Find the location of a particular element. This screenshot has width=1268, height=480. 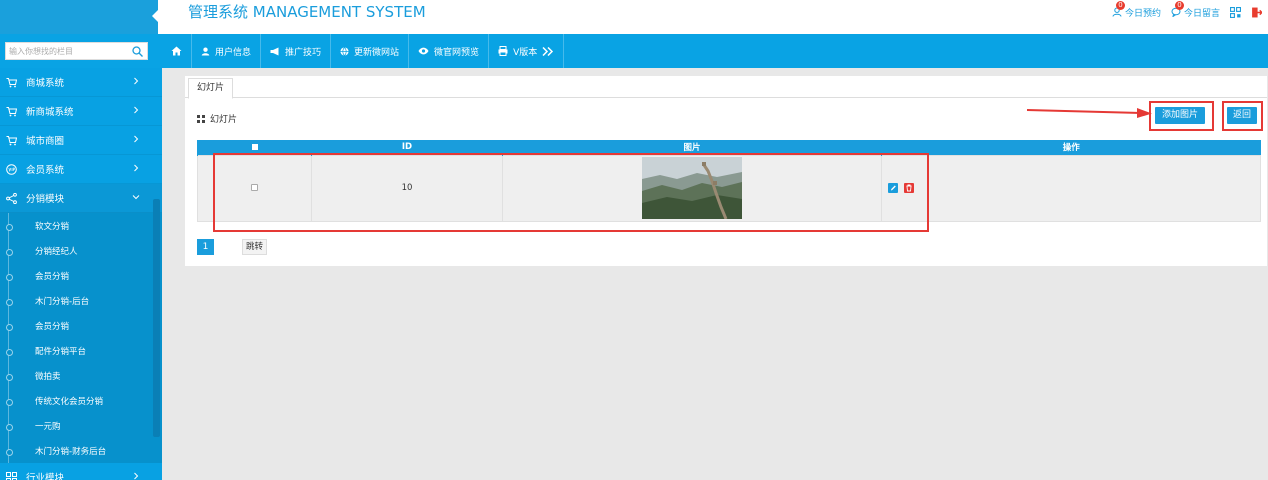

sidebar-scrollbar is located at coordinates (156, 318).